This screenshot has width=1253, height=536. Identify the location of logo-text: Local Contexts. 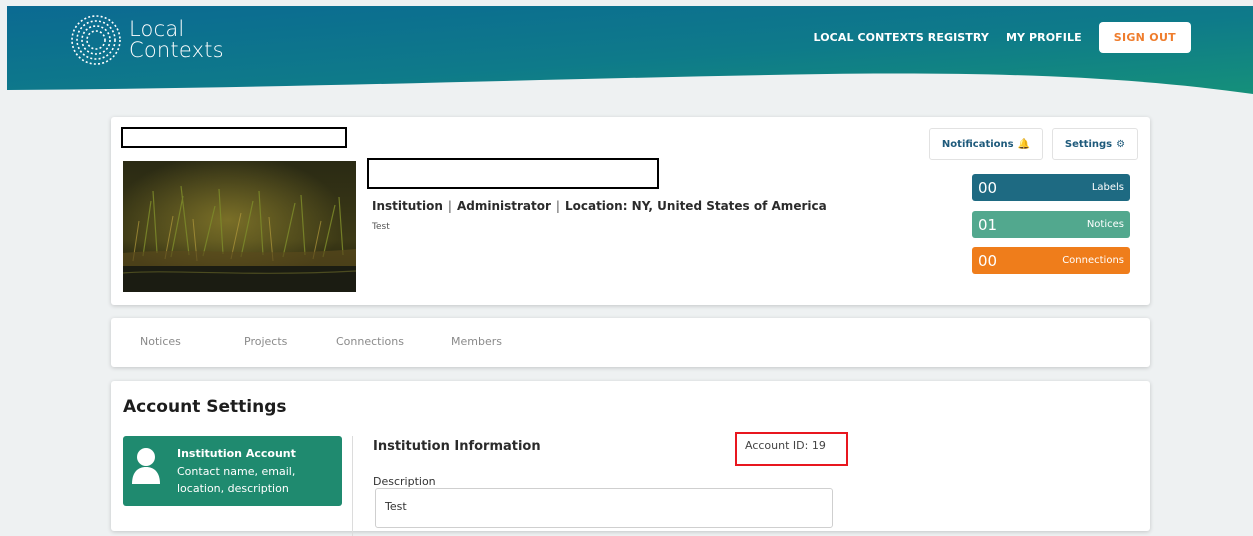
(176, 40).